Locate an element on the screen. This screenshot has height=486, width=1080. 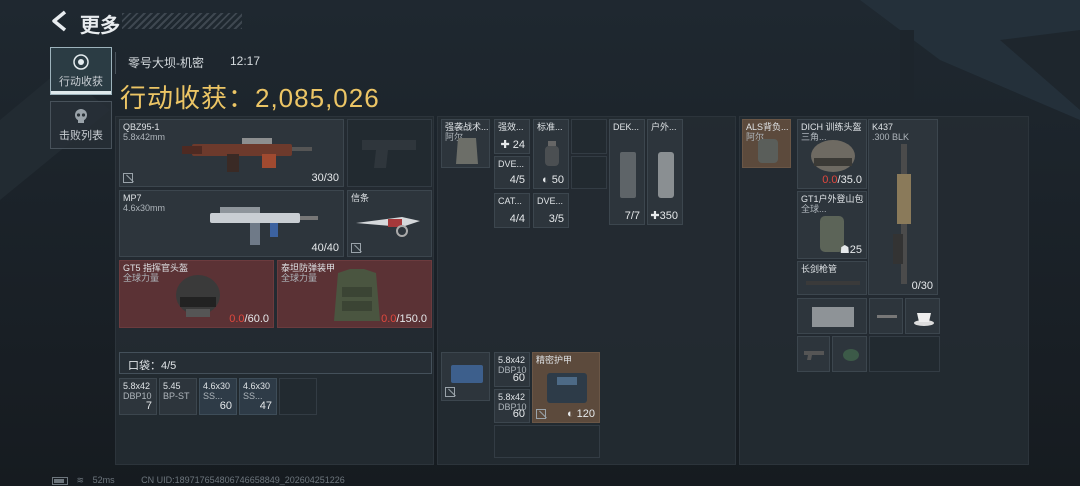
pocket-item-2: 5.45 BP-ST is located at coordinates (178, 396).